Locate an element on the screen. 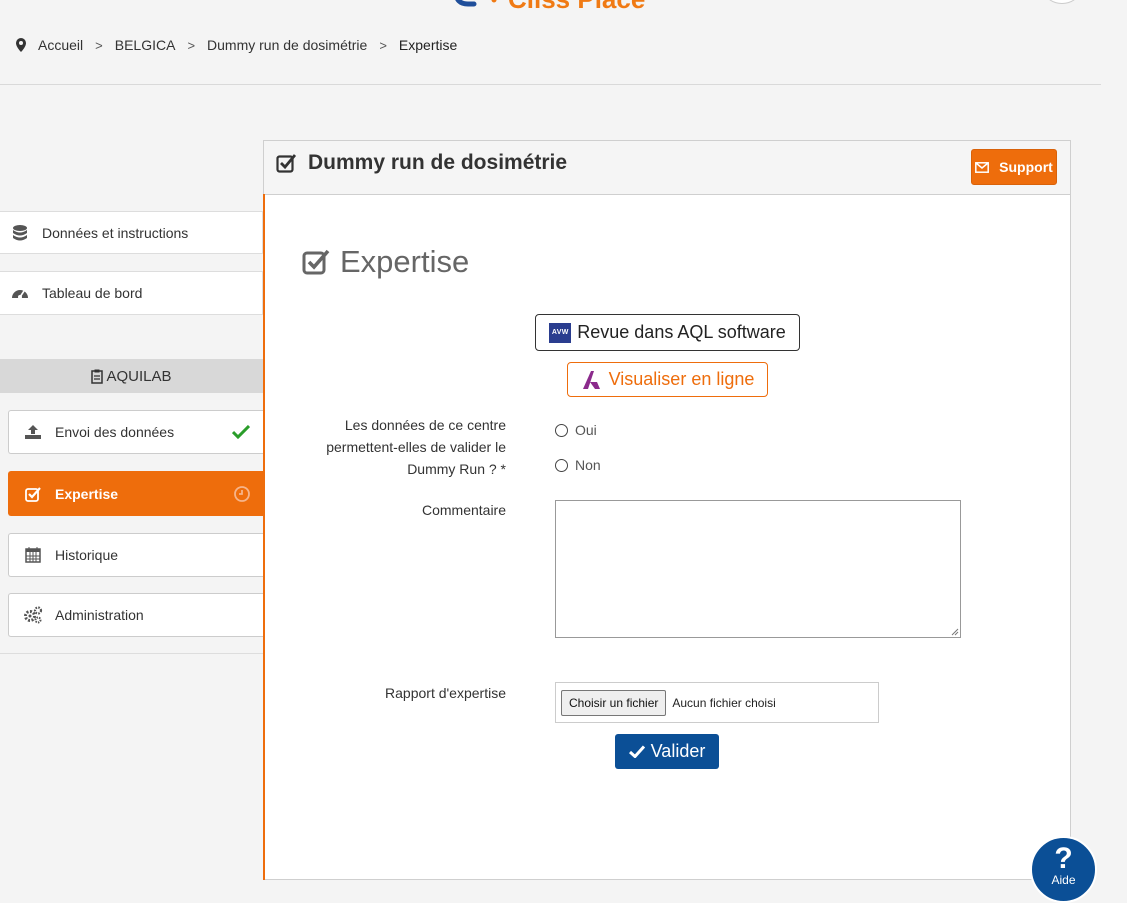  nav-label: Envoi des données is located at coordinates (115, 432).